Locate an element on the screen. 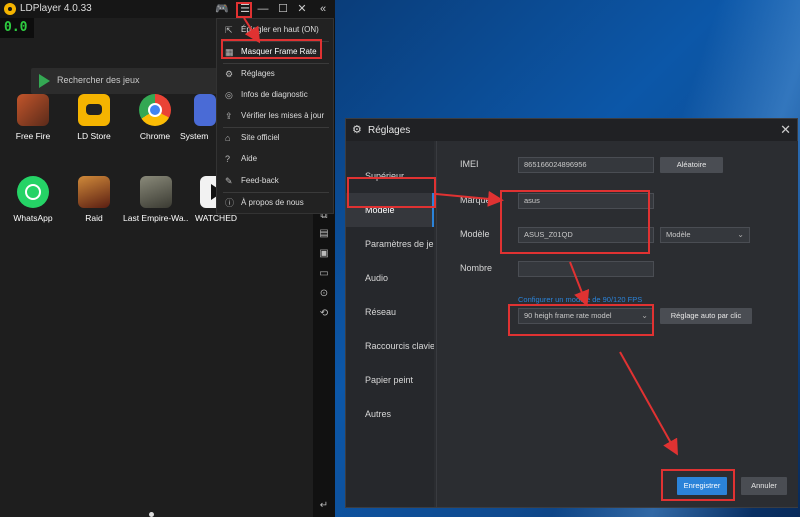 This screenshot has width=800, height=517. gamepad-icon: 🎮 is located at coordinates (222, 9).